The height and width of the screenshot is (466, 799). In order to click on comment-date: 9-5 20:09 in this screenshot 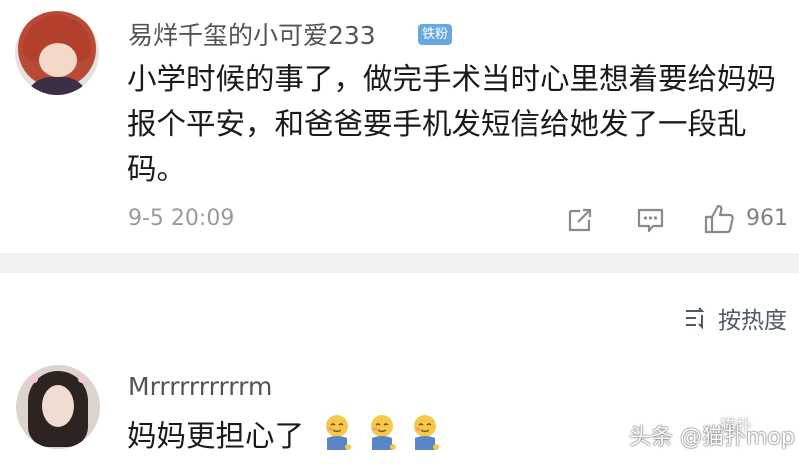, I will do `click(181, 218)`.